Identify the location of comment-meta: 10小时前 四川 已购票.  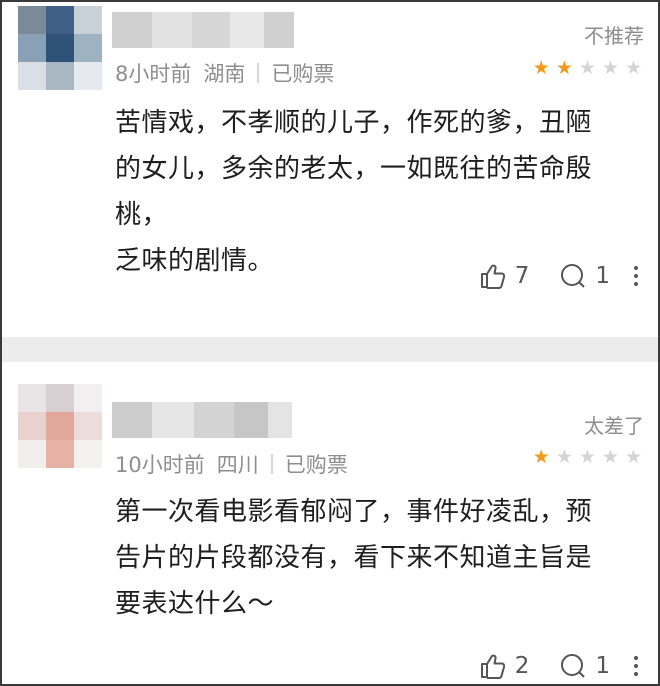
(231, 464).